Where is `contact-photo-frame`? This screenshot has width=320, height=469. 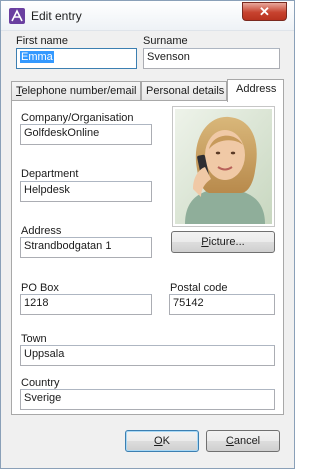 contact-photo-frame is located at coordinates (223, 166).